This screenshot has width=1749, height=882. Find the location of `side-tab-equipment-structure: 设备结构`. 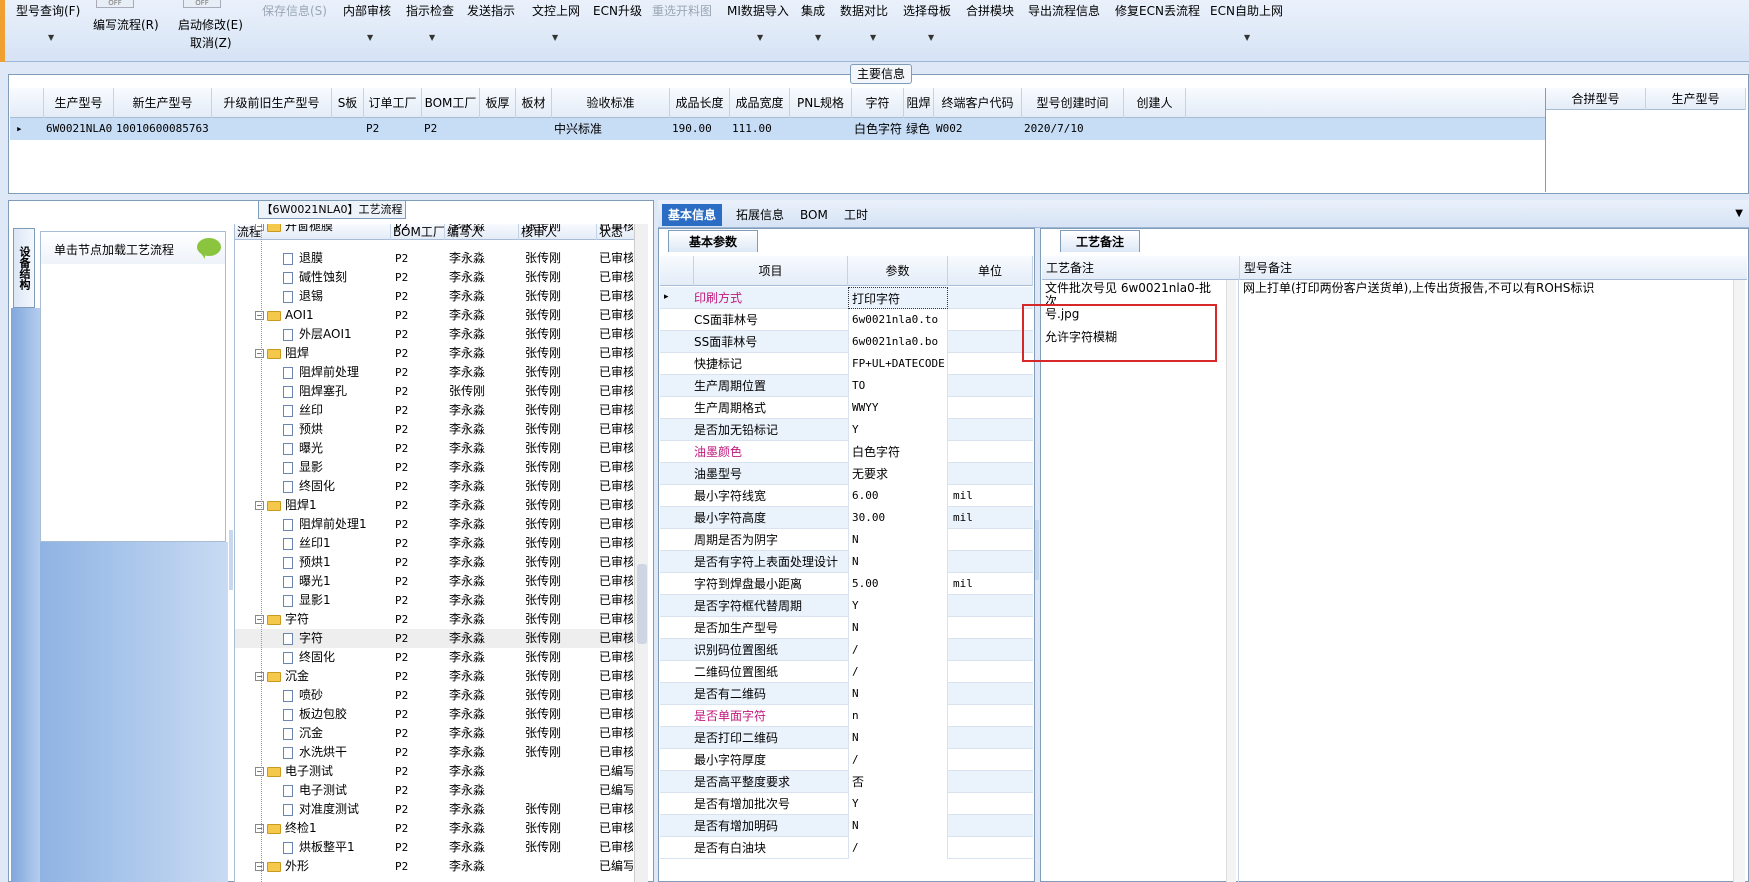

side-tab-equipment-structure: 设备结构 is located at coordinates (24, 268).